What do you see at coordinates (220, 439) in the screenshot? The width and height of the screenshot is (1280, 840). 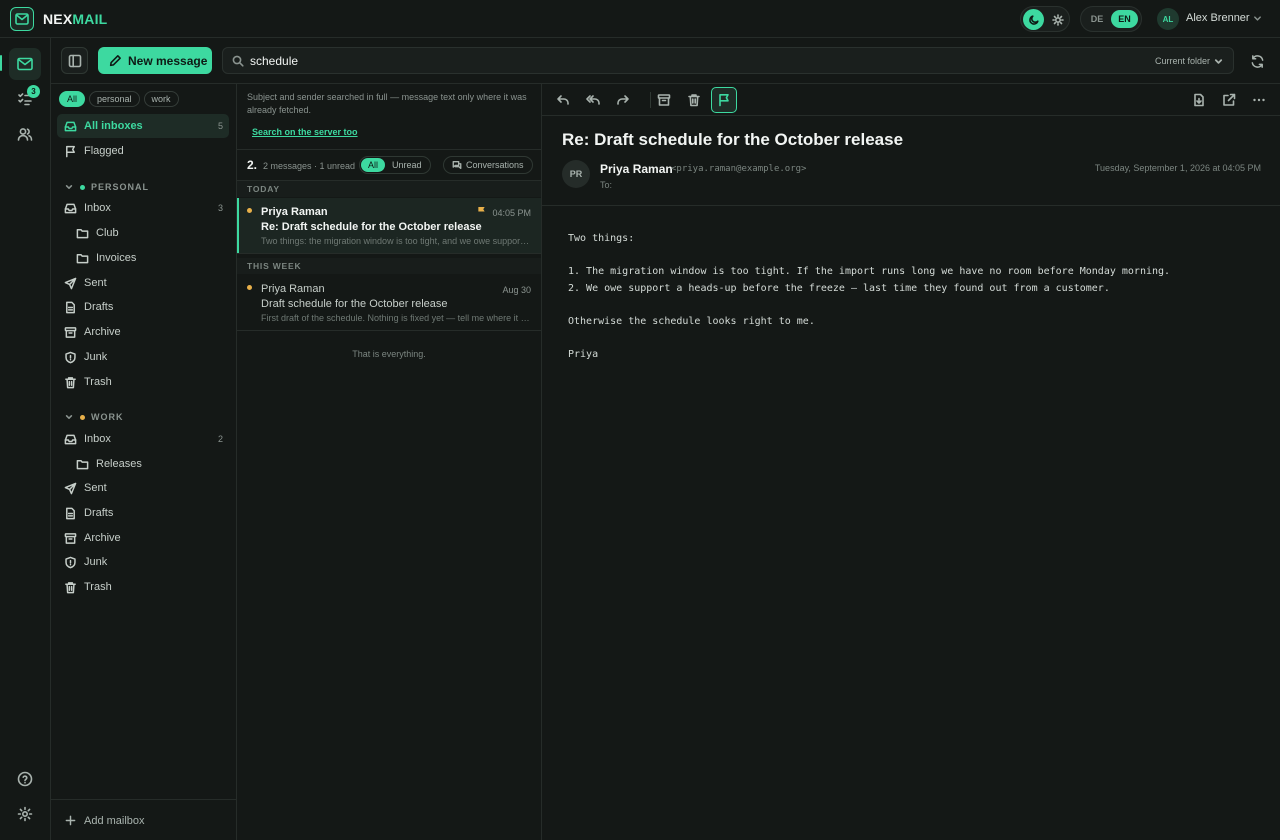 I see `folder-count: 2` at bounding box center [220, 439].